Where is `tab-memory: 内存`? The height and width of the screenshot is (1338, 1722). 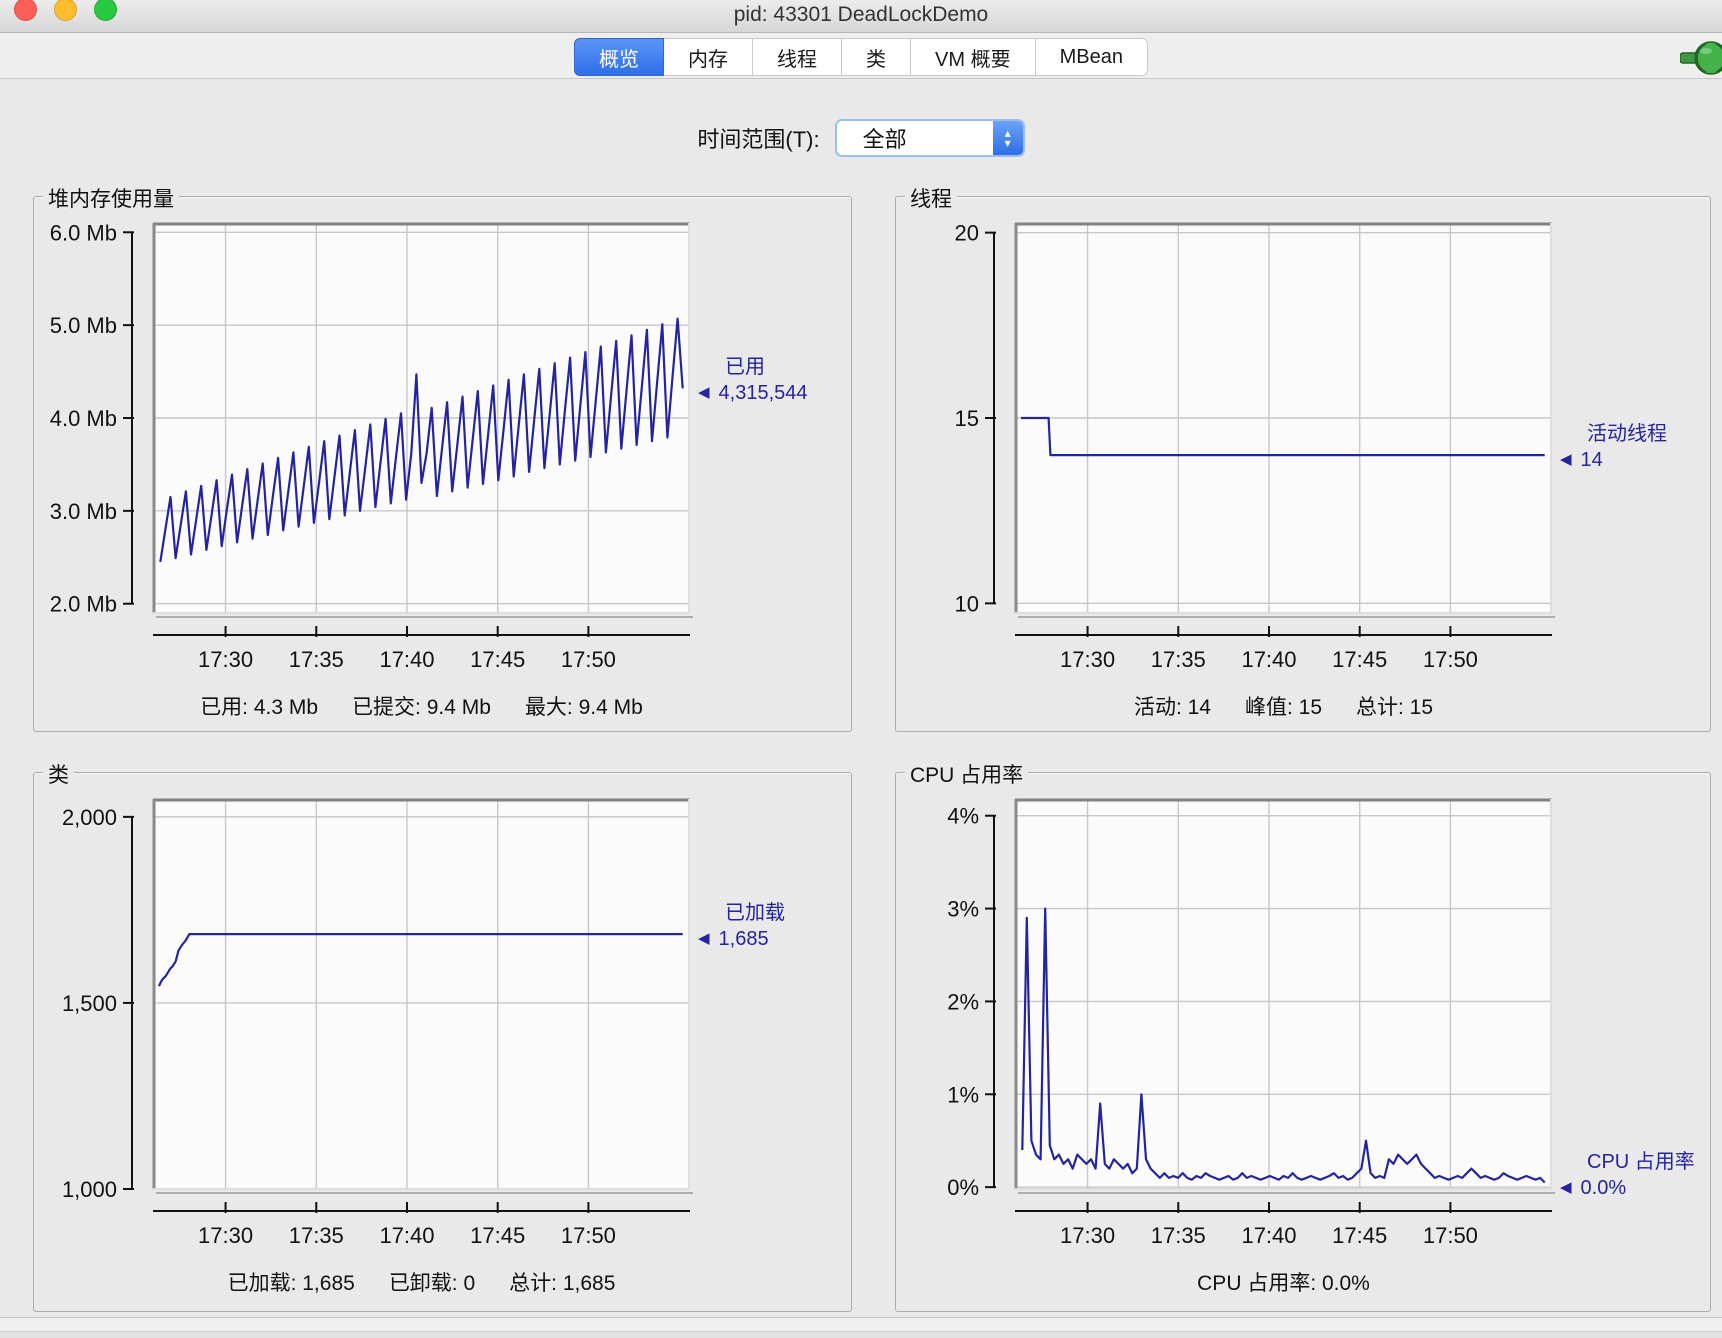
tab-memory: 内存 is located at coordinates (708, 57).